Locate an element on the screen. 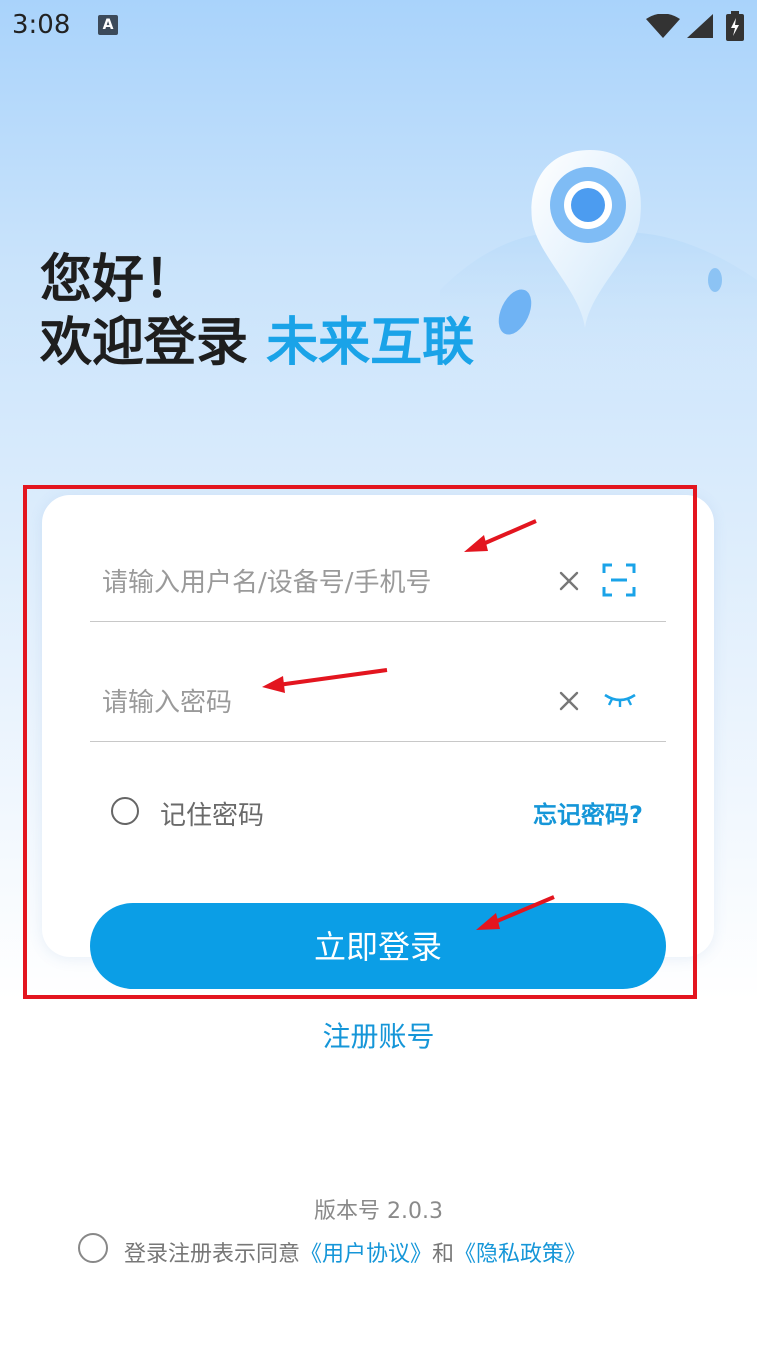 Image resolution: width=757 pixels, height=1345 pixels. agreement-text: 登录注册表示同意《用户协议》和《隐私政策》 is located at coordinates (355, 1252).